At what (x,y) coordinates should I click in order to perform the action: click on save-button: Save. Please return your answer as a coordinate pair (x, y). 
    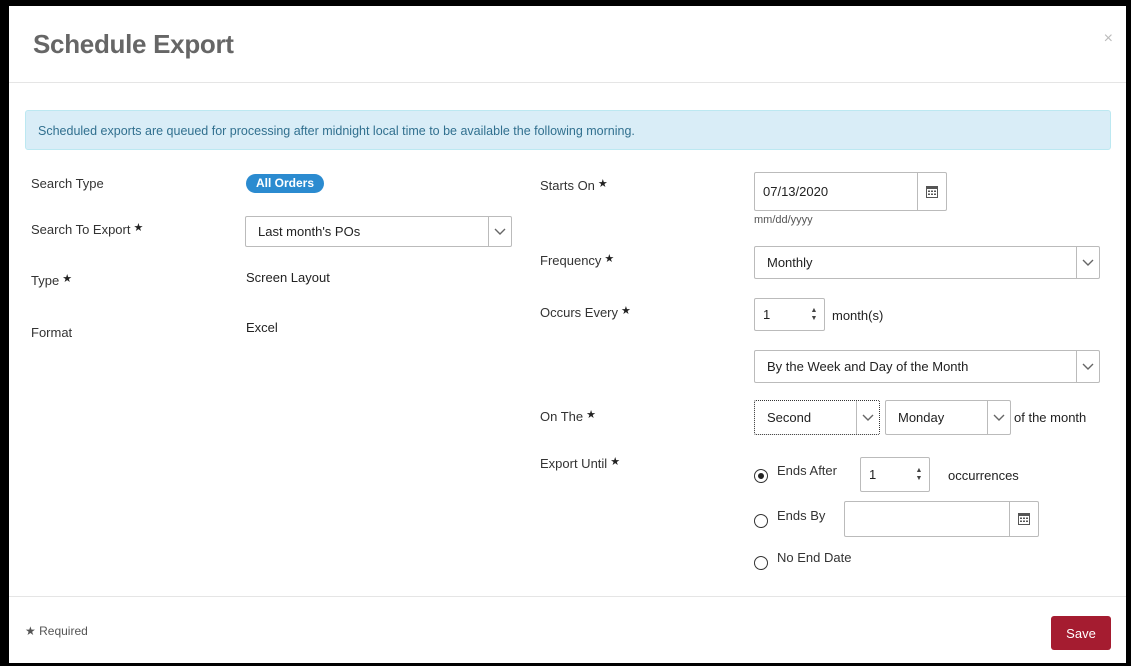
    Looking at the image, I should click on (1081, 633).